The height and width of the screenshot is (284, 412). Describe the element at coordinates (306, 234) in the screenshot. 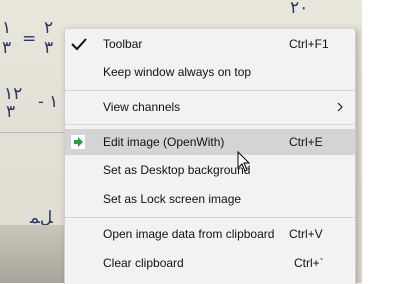

I see `menu-item-shortcut: Ctrl+V` at that location.